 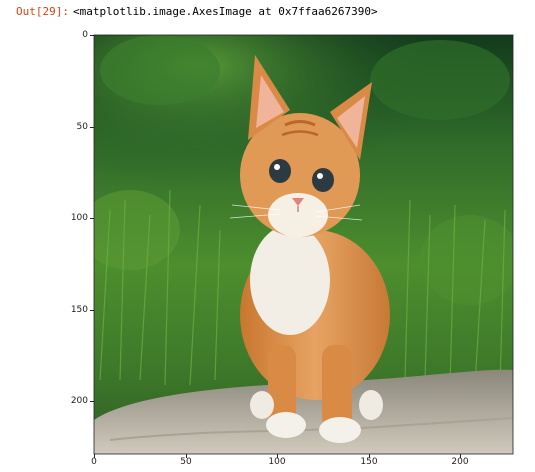 What do you see at coordinates (79, 218) in the screenshot?
I see `y-tick-label: 100` at bounding box center [79, 218].